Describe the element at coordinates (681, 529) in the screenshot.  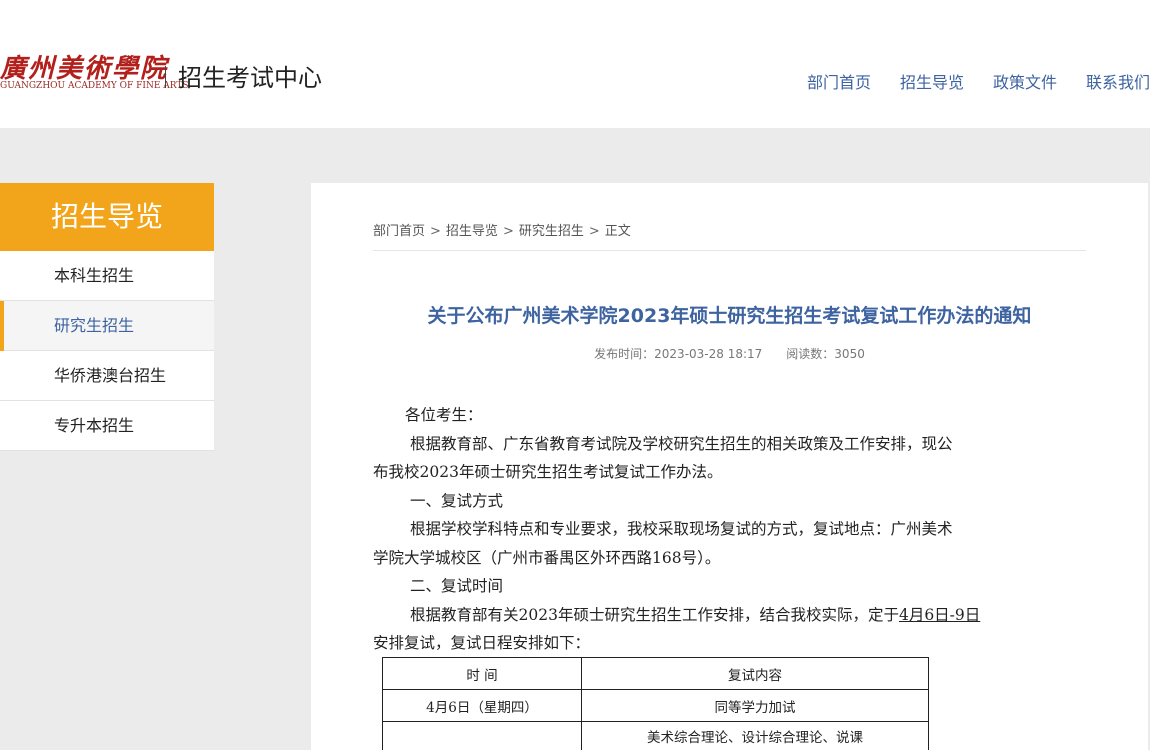
I see `paragraph-line: 根据学校学科特点和专业要求，我校采取现场复试的方式，复试地点：广州美术` at that location.